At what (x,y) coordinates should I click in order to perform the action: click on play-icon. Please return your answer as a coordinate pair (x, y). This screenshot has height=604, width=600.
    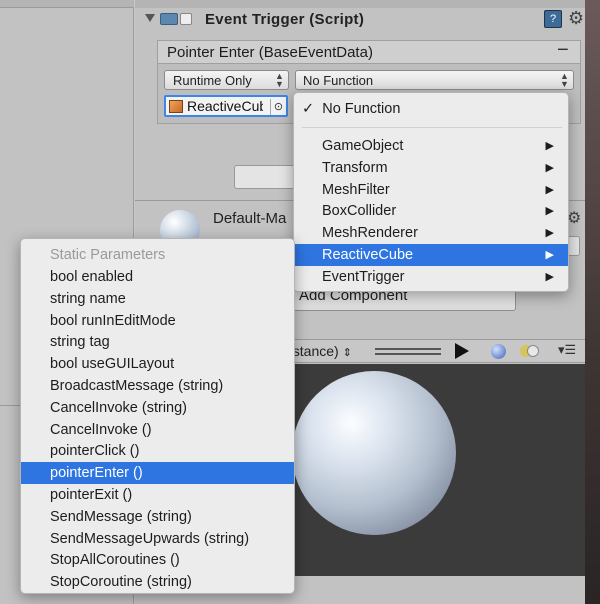
    Looking at the image, I should click on (462, 351).